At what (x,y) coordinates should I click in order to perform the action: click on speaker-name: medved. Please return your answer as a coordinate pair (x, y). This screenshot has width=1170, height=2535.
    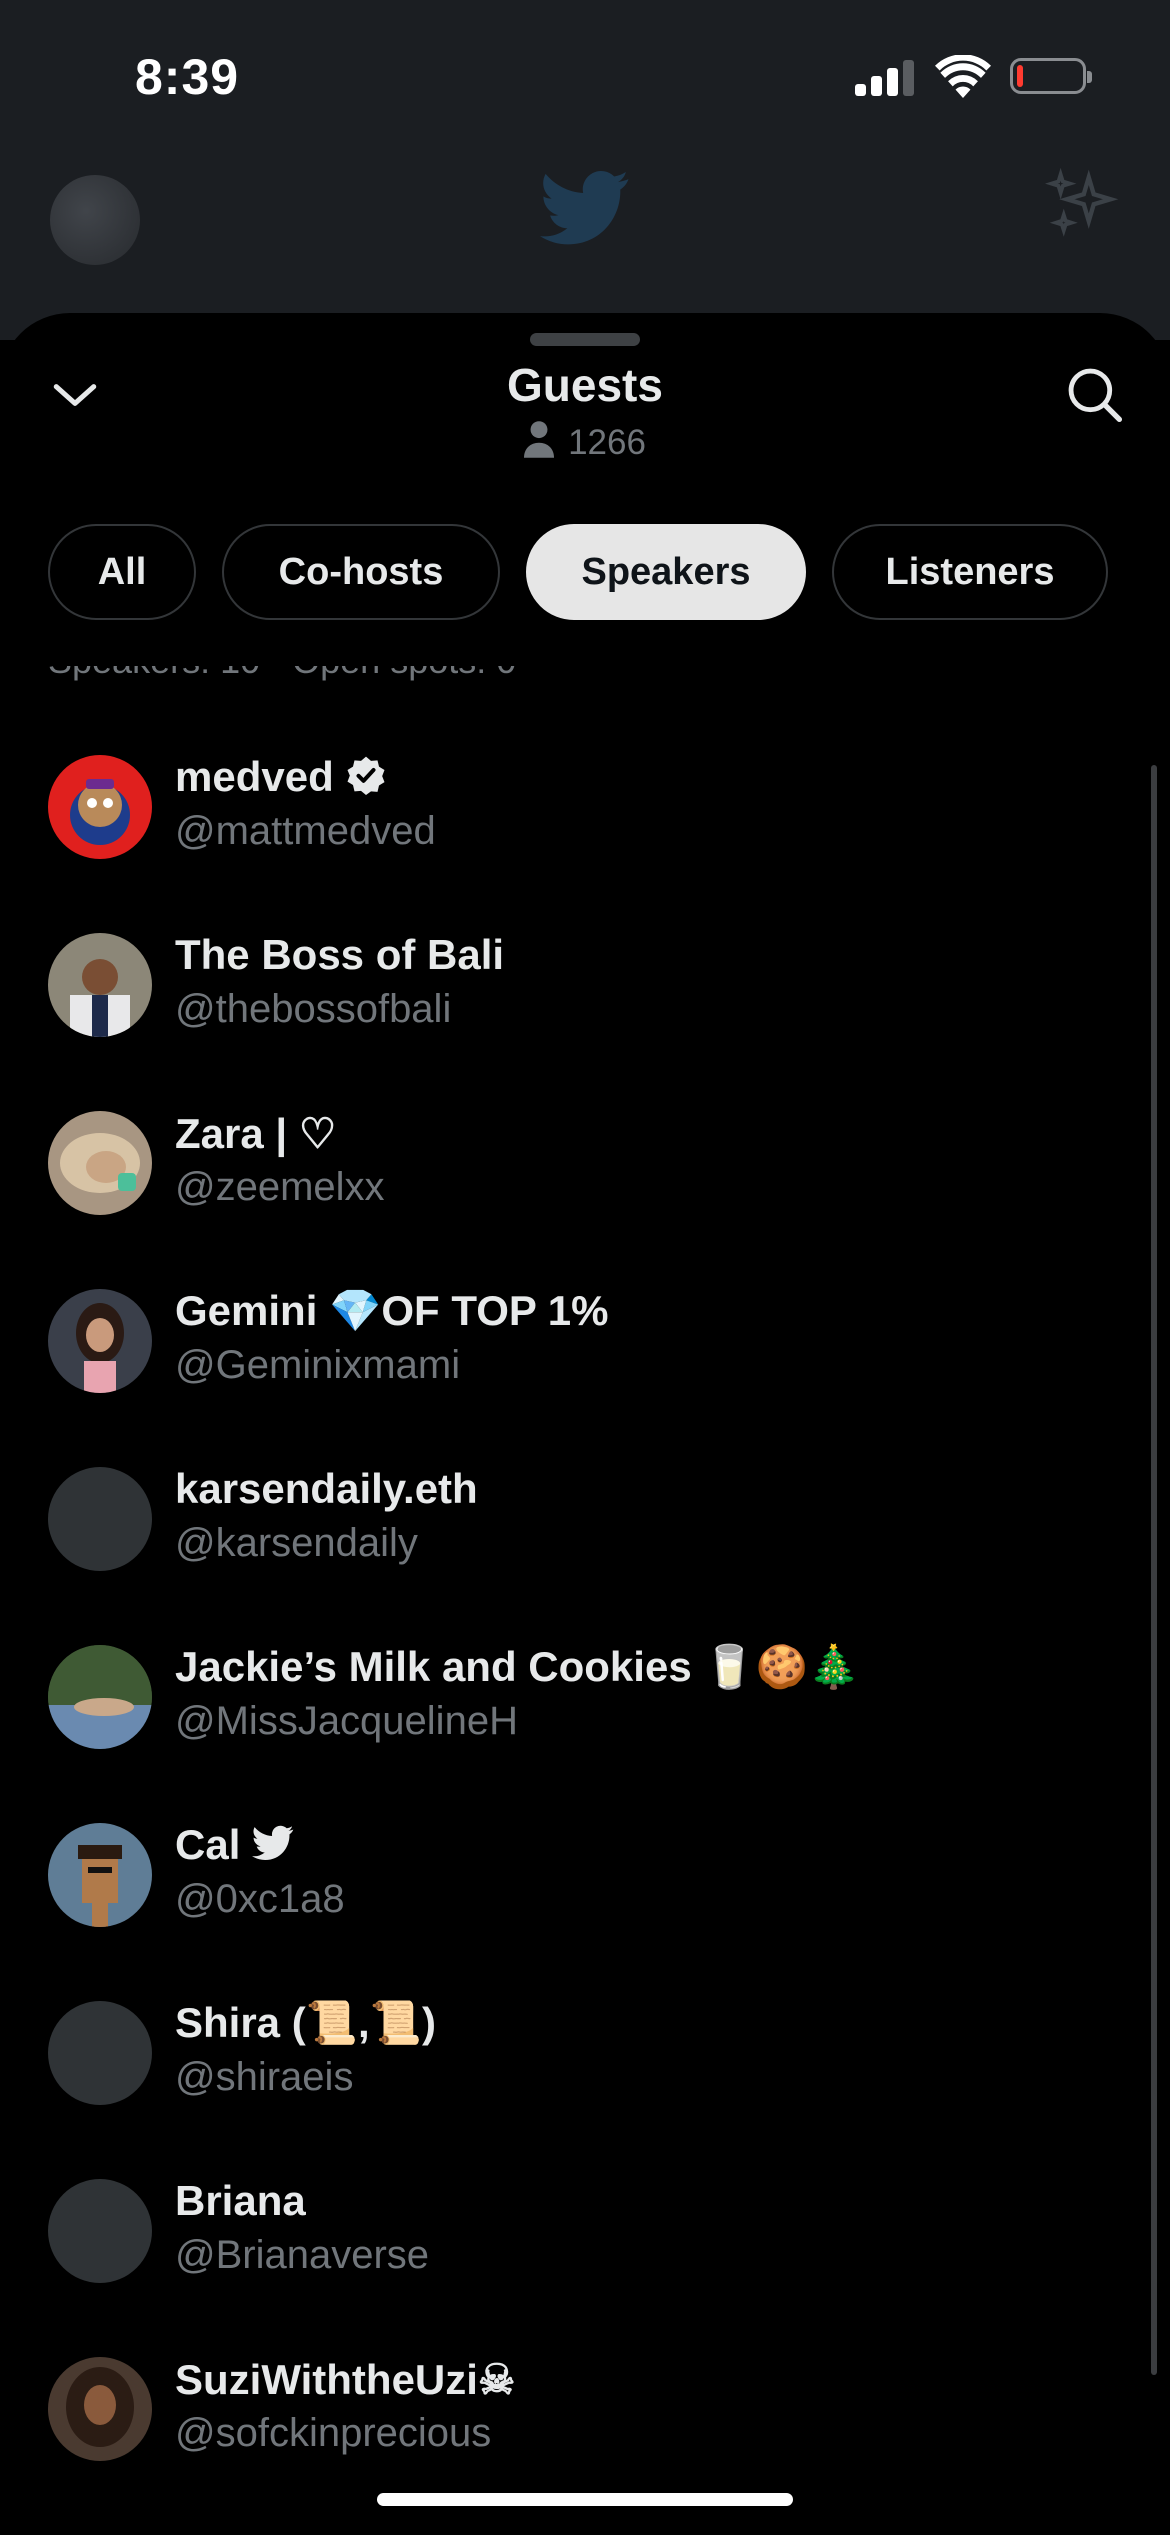
    Looking at the image, I should click on (280, 777).